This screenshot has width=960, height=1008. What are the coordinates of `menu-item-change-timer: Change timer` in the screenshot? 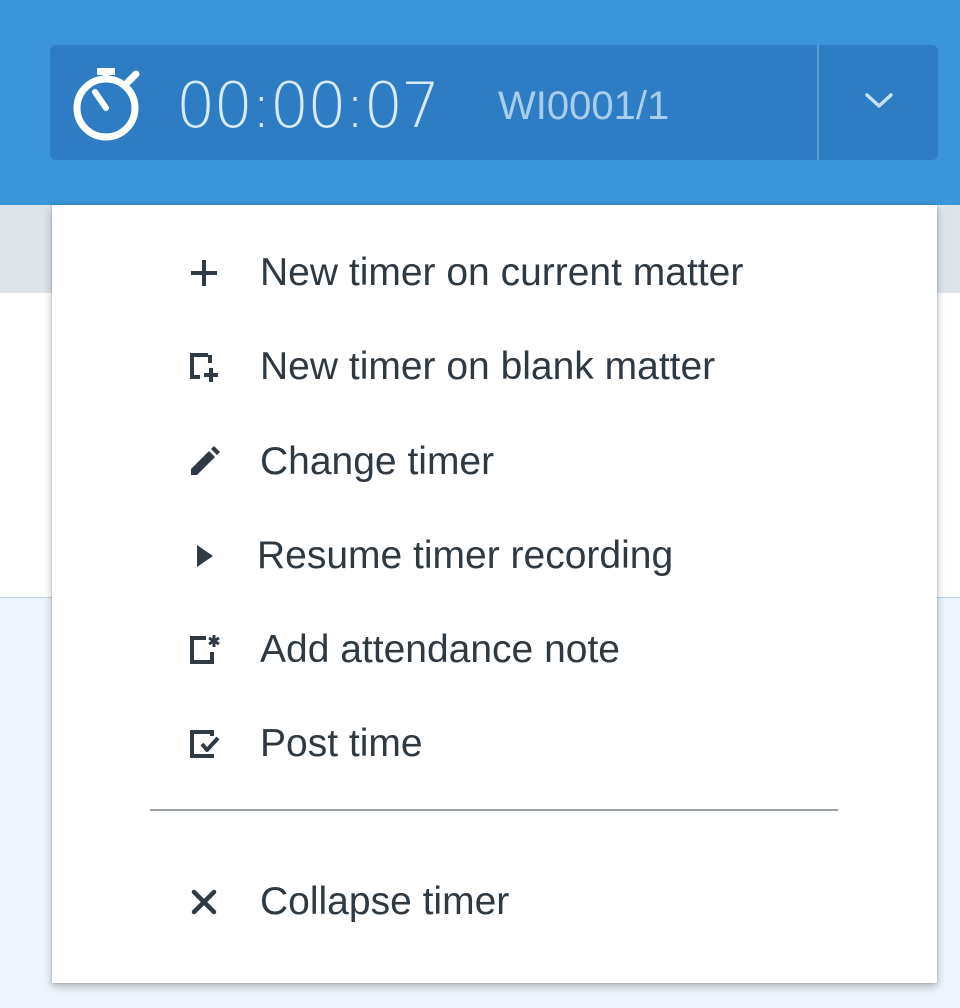 It's located at (494, 462).